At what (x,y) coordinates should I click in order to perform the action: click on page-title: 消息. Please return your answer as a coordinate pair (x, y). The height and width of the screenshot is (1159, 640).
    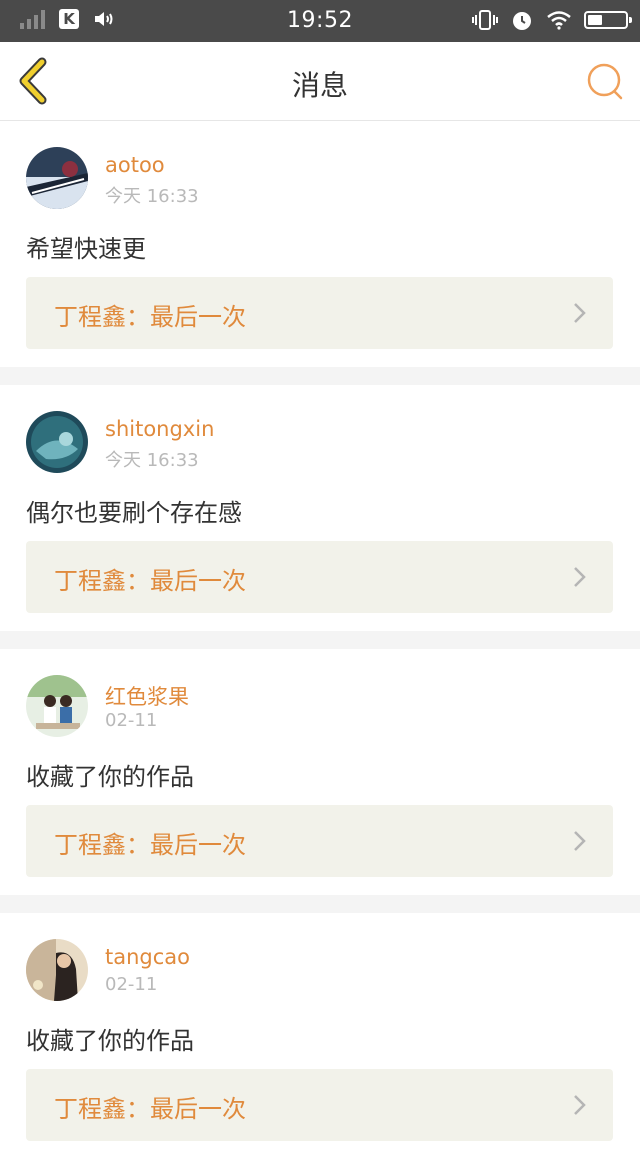
    Looking at the image, I should click on (319, 85).